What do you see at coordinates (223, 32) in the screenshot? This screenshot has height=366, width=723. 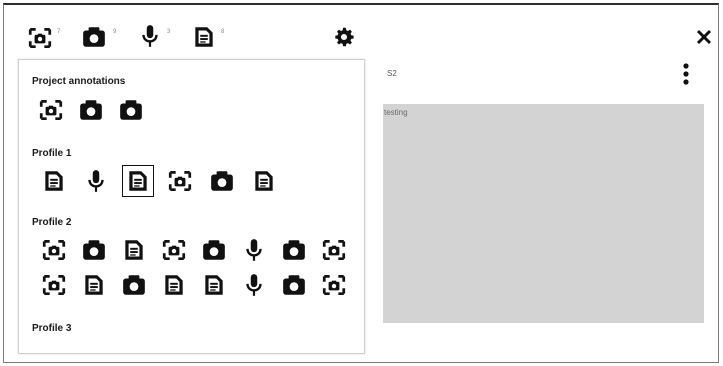 I see `document-count: 8` at bounding box center [223, 32].